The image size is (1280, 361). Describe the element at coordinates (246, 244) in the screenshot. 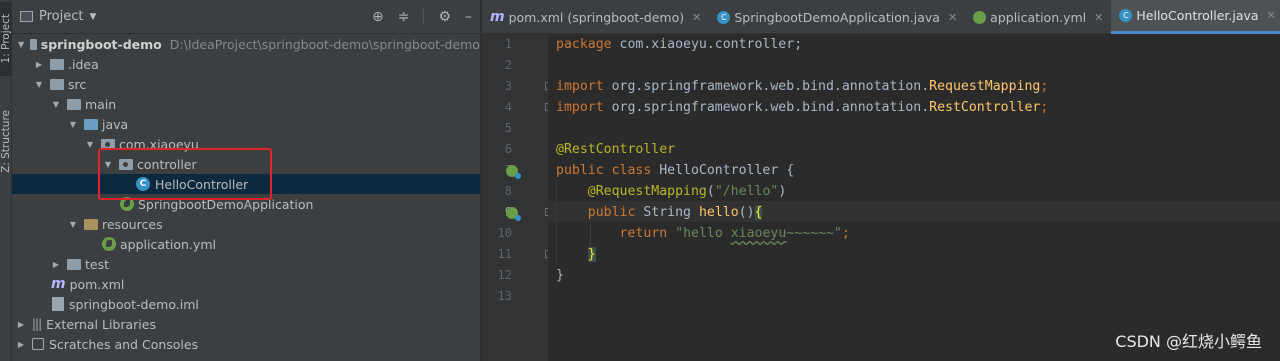

I see `tree-item-application-yml: application.yml` at that location.